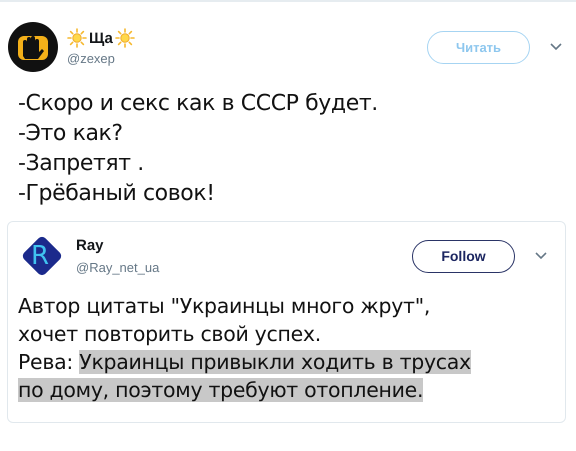 Image resolution: width=576 pixels, height=451 pixels. I want to click on quoted-text-line: хочет повторить свой успех., so click(169, 334).